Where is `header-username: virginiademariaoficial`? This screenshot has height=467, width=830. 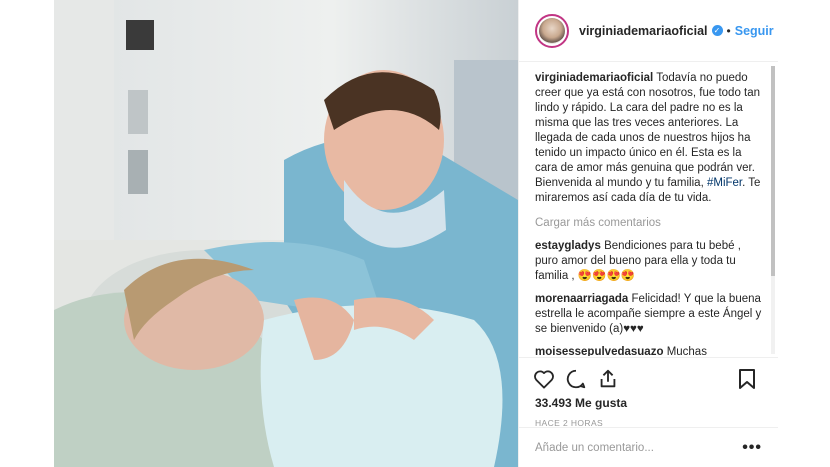 header-username: virginiademariaoficial is located at coordinates (643, 31).